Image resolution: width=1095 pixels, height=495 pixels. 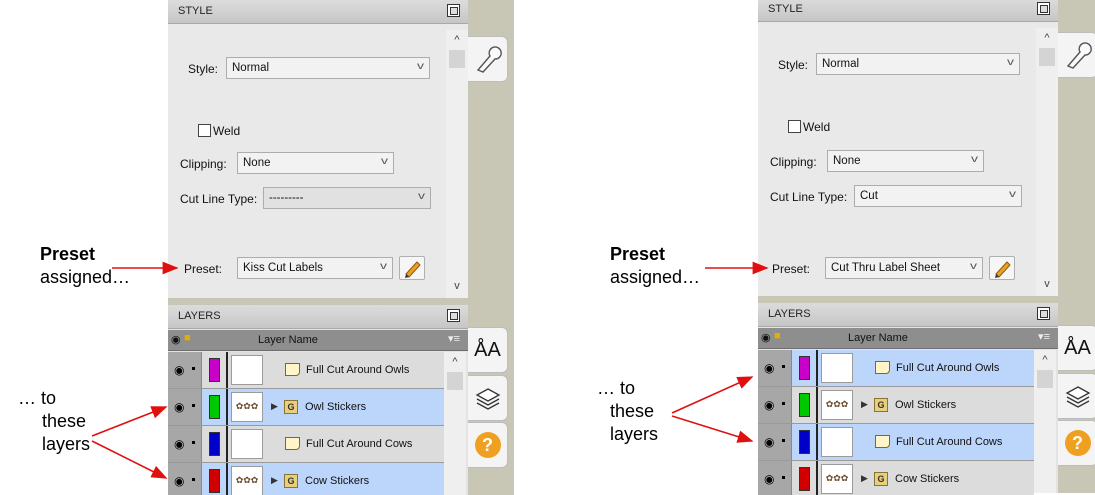 I want to click on layers-header: LAYERS, so click(x=318, y=317).